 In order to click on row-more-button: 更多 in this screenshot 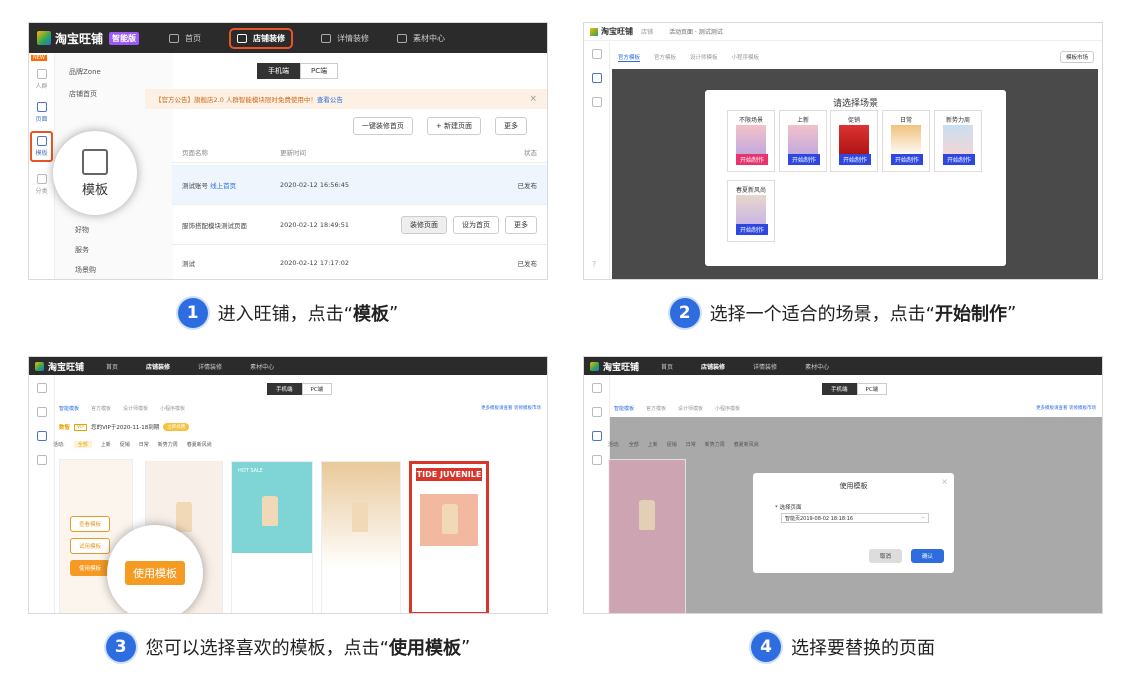, I will do `click(521, 224)`.